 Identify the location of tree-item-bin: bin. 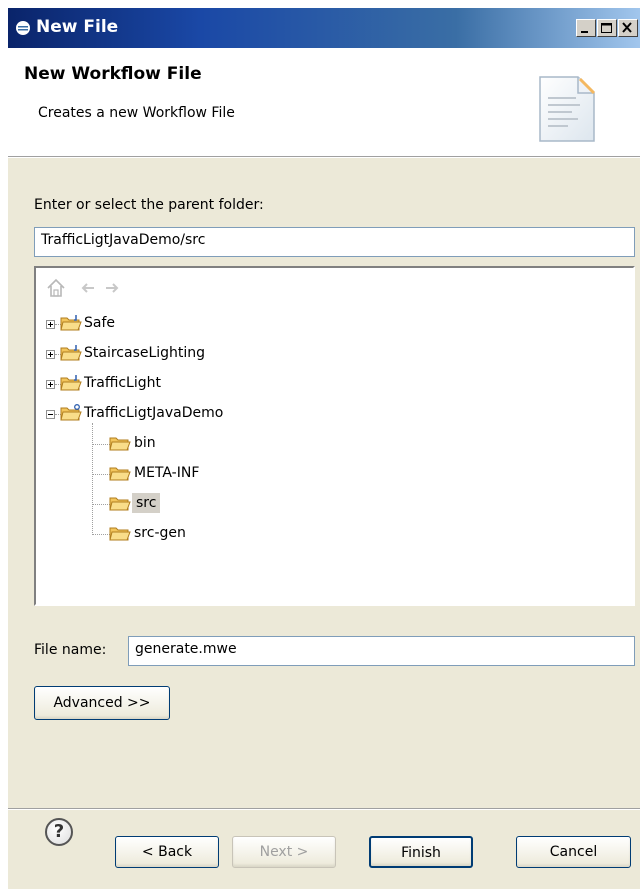
(152, 444).